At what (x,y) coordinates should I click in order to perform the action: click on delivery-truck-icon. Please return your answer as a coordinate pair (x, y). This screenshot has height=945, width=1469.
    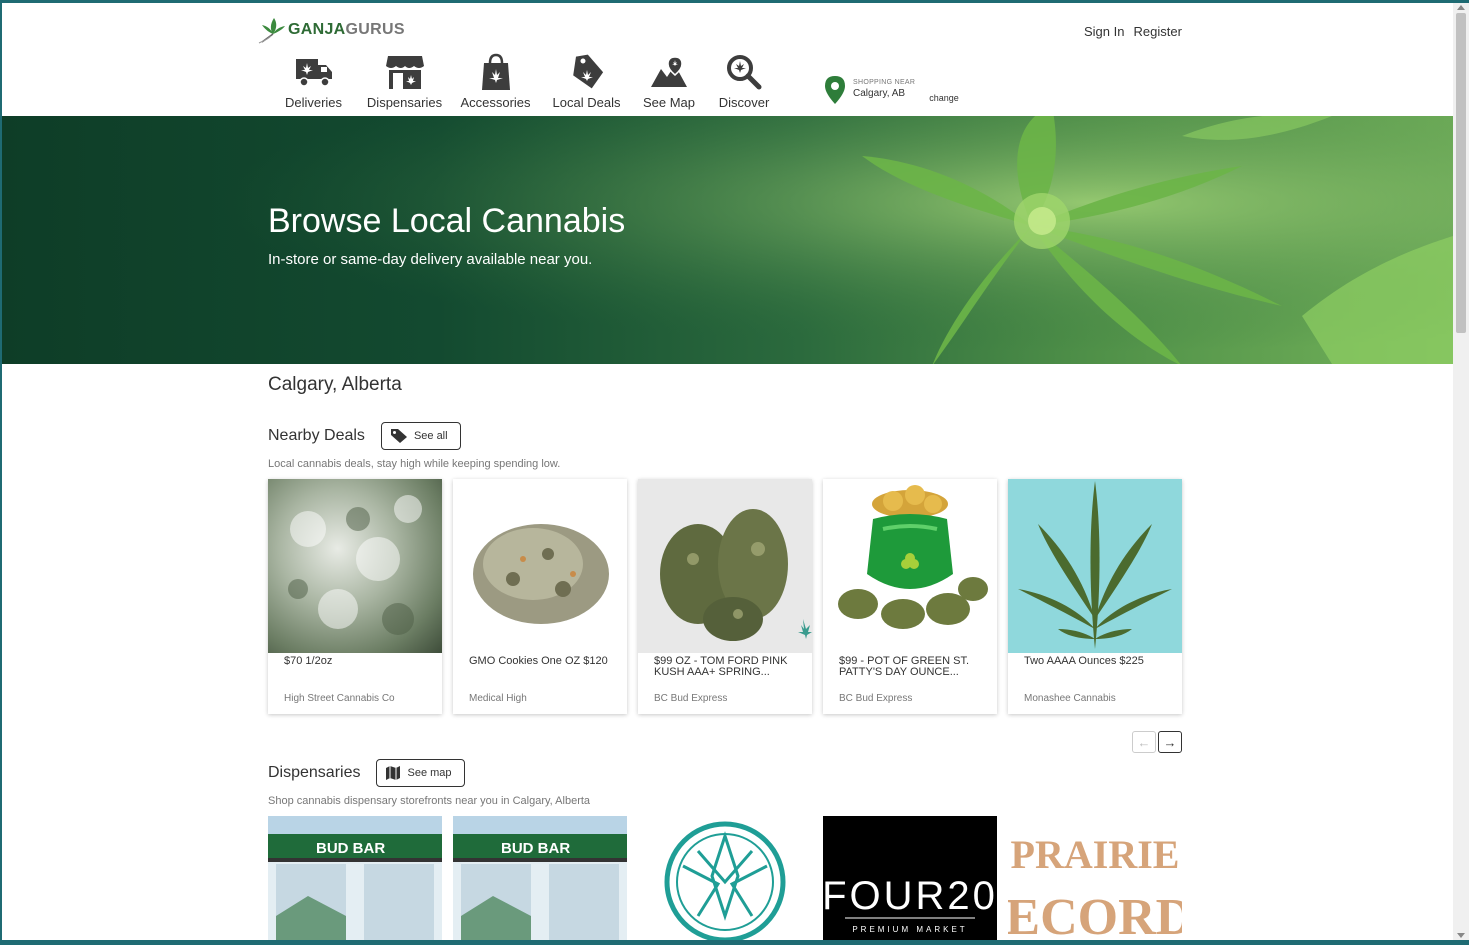
    Looking at the image, I should click on (313, 73).